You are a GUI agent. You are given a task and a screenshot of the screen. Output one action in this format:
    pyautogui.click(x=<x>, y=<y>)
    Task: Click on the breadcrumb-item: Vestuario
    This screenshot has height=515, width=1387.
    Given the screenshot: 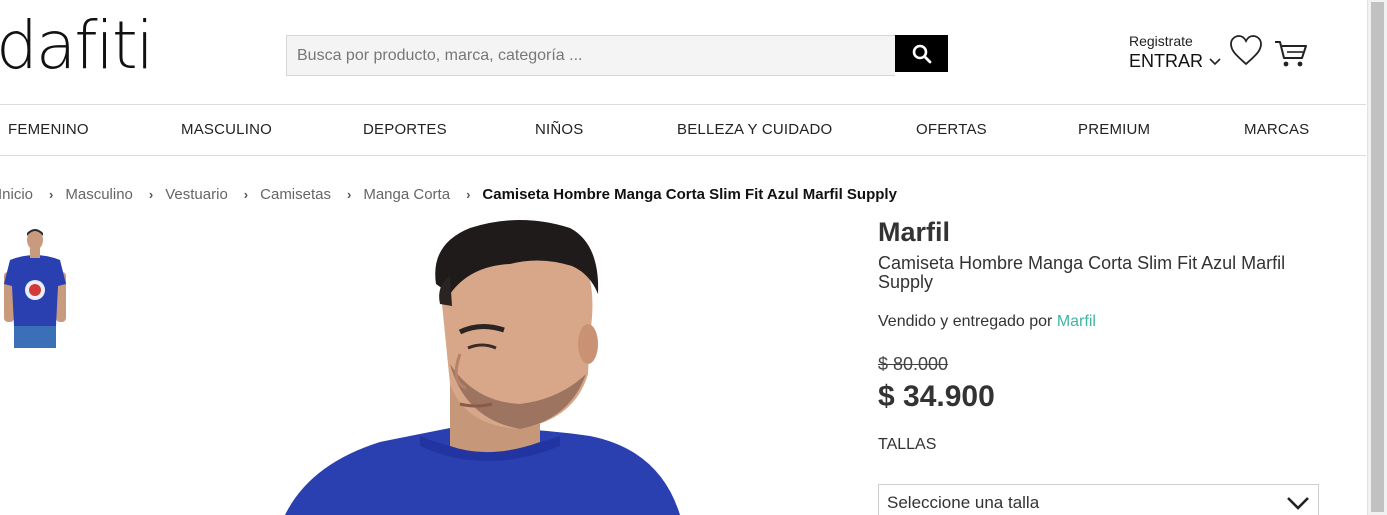 What is the action you would take?
    pyautogui.click(x=196, y=194)
    